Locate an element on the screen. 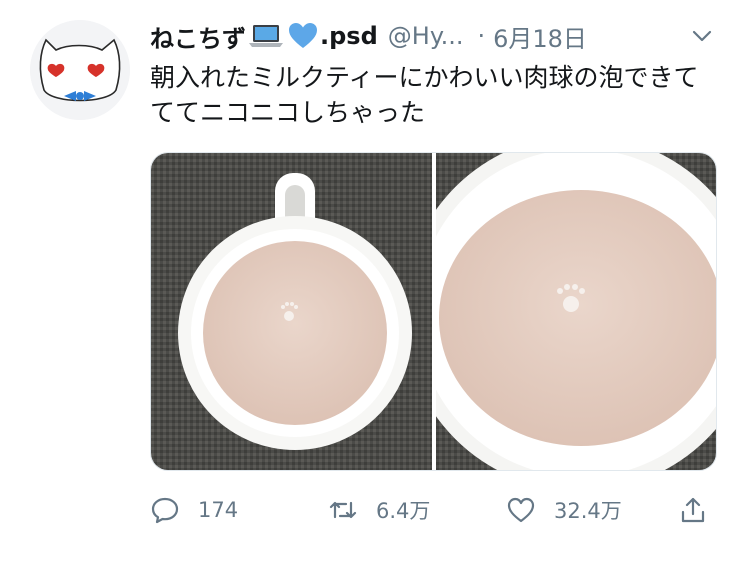  retweet-icon is located at coordinates (343, 510).